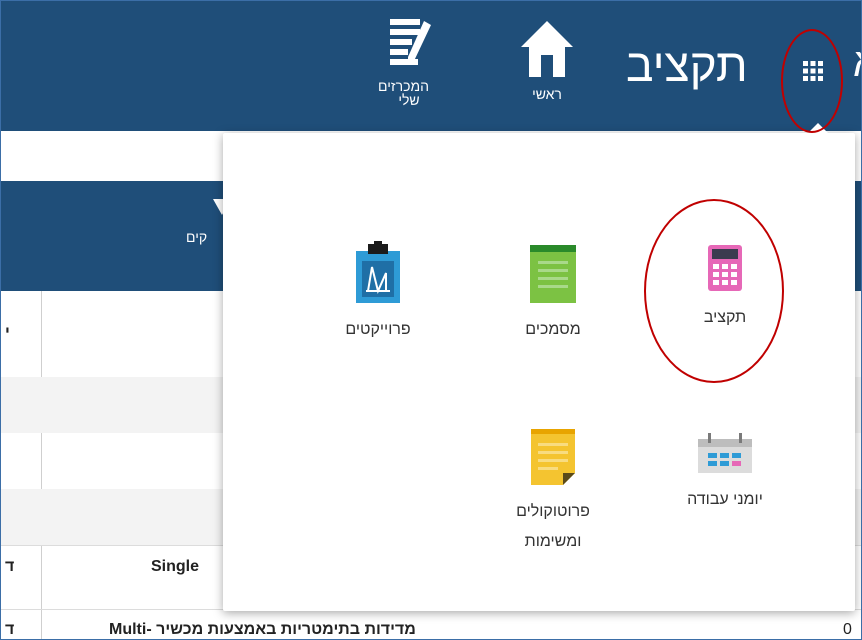 This screenshot has height=640, width=862. Describe the element at coordinates (553, 274) in the screenshot. I see `document-icon` at that location.